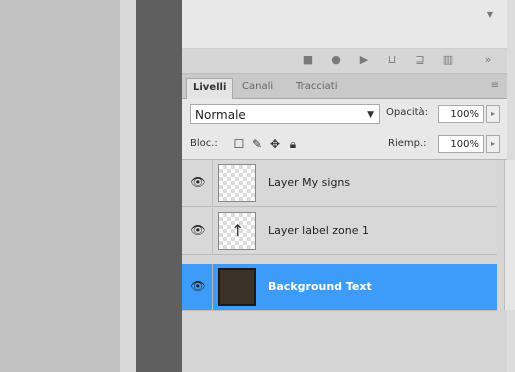 The width and height of the screenshot is (515, 372). Describe the element at coordinates (495, 85) in the screenshot. I see `panel-menu-icon: ≡` at that location.